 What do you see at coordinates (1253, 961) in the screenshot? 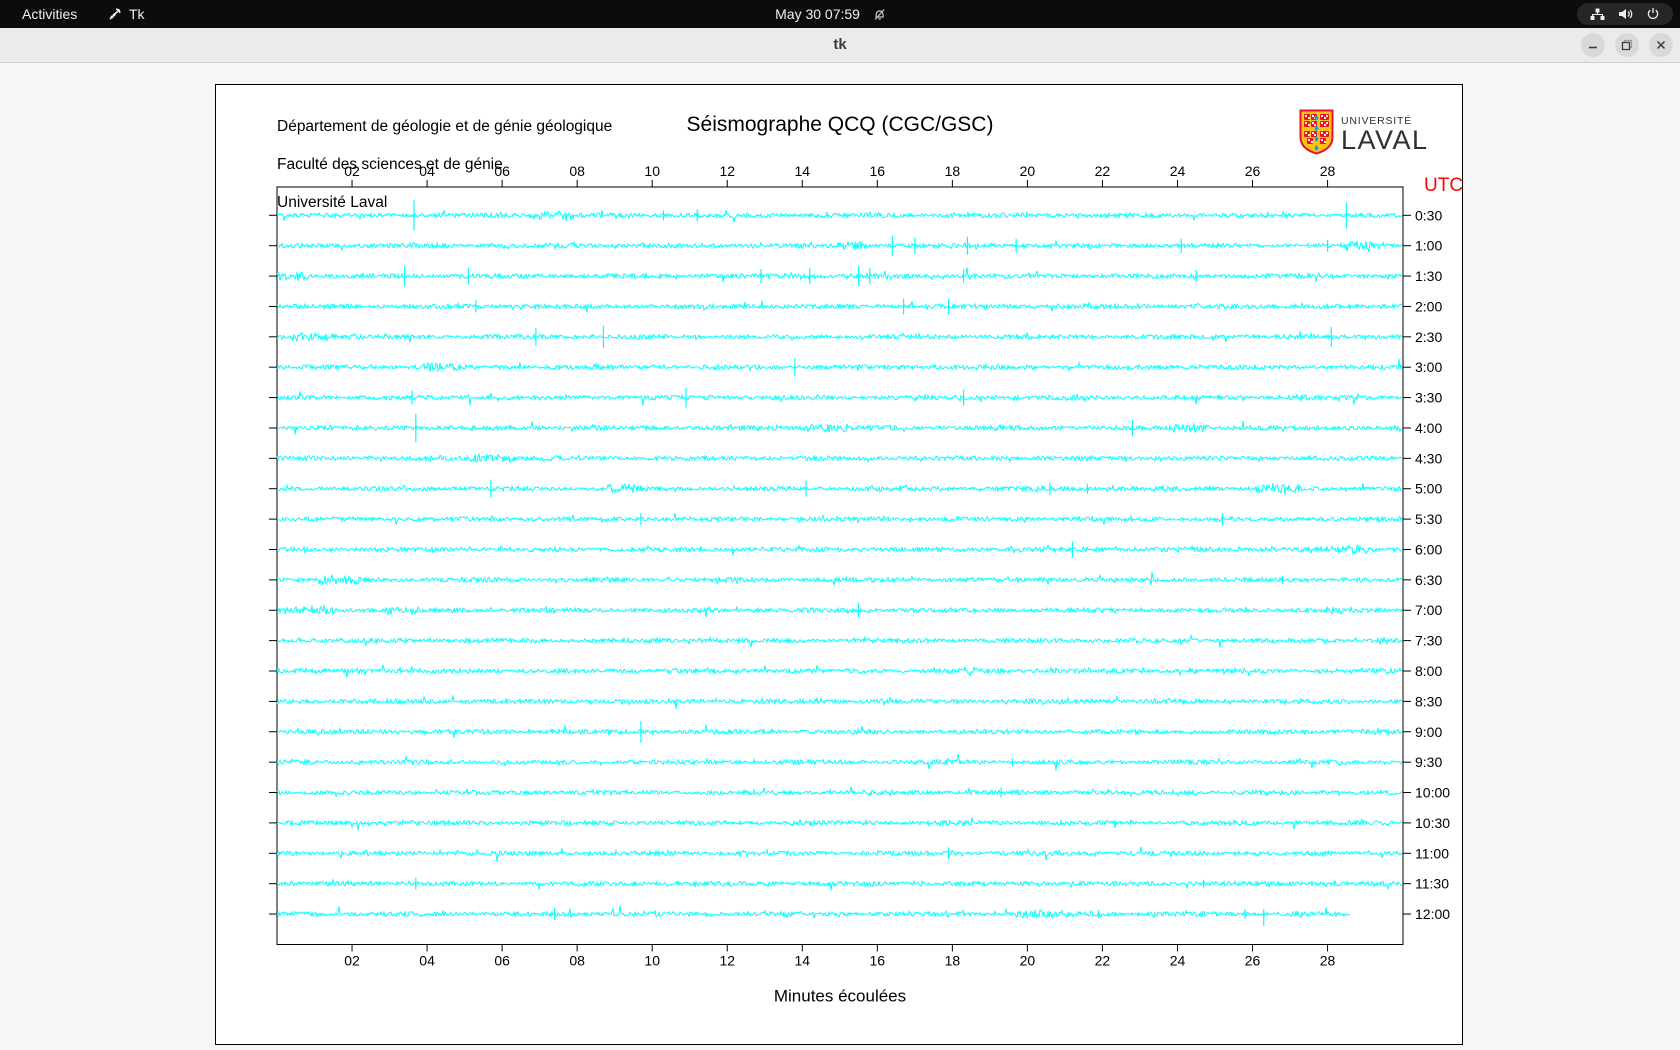
I see `x-tick-label-bottom: 26` at bounding box center [1253, 961].